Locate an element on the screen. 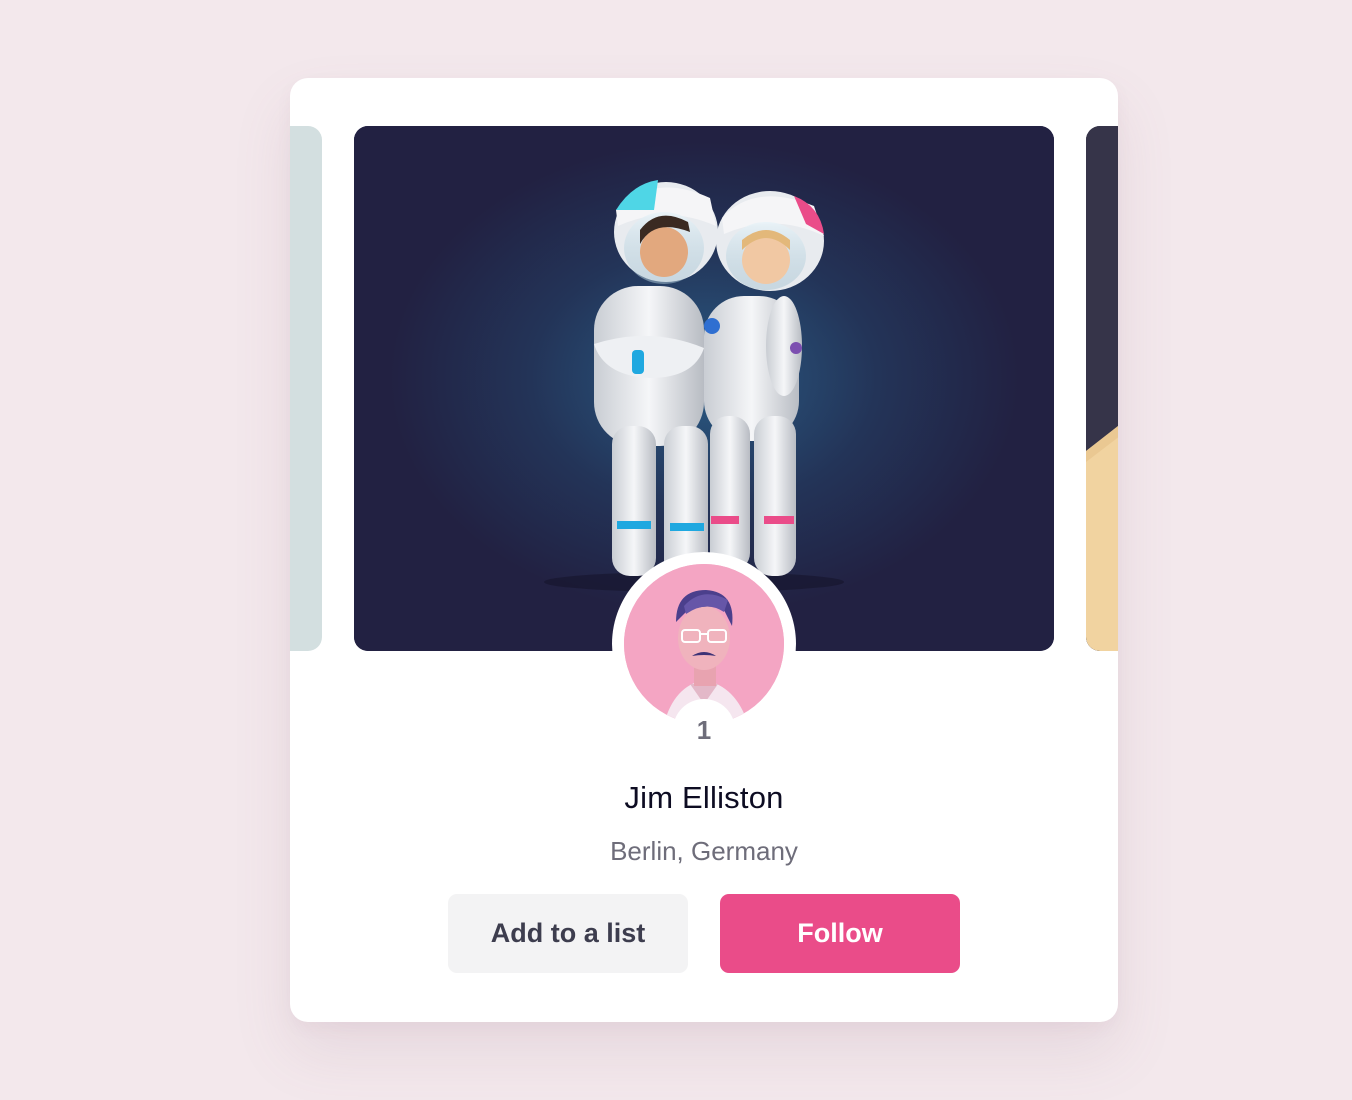  follow-button: Follow is located at coordinates (840, 933).